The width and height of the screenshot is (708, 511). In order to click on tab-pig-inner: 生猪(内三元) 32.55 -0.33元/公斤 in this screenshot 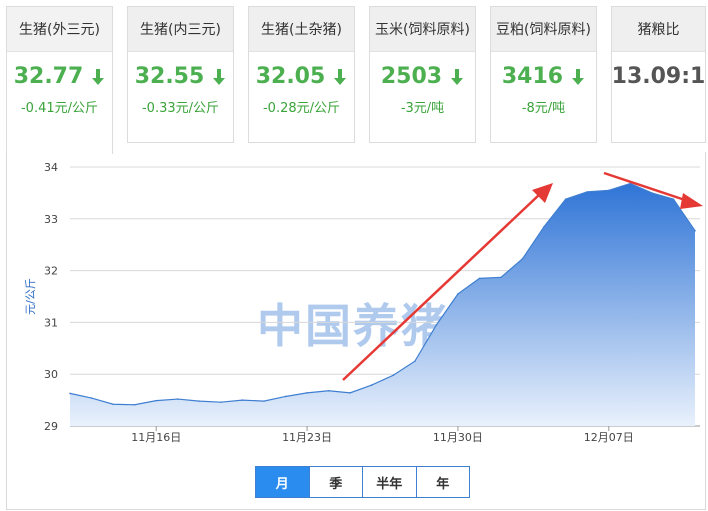, I will do `click(180, 74)`.